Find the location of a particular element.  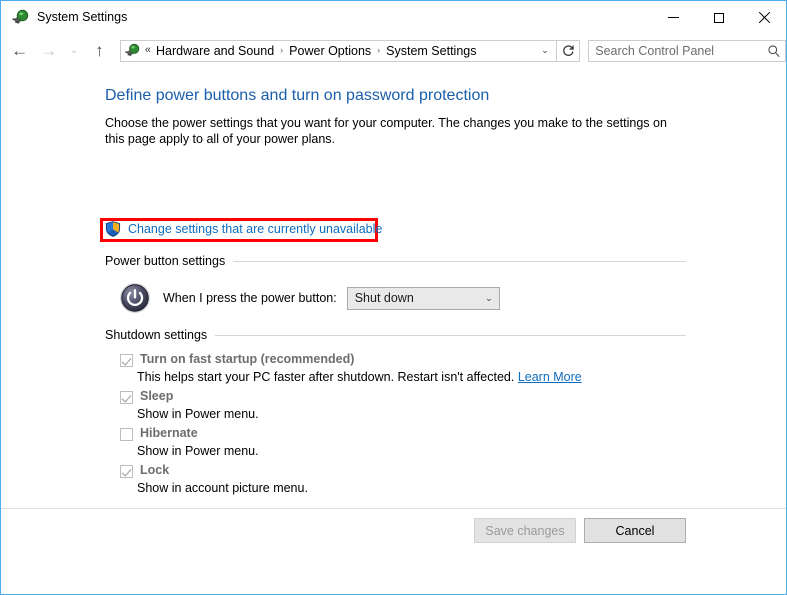

checkbox-lock is located at coordinates (126, 471).